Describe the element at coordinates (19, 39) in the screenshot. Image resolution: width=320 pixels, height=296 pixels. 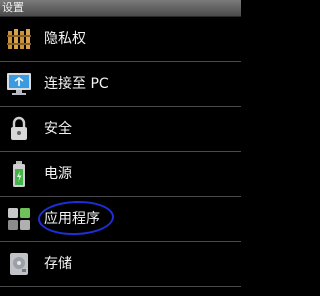
I see `privacy-fence-icon` at that location.